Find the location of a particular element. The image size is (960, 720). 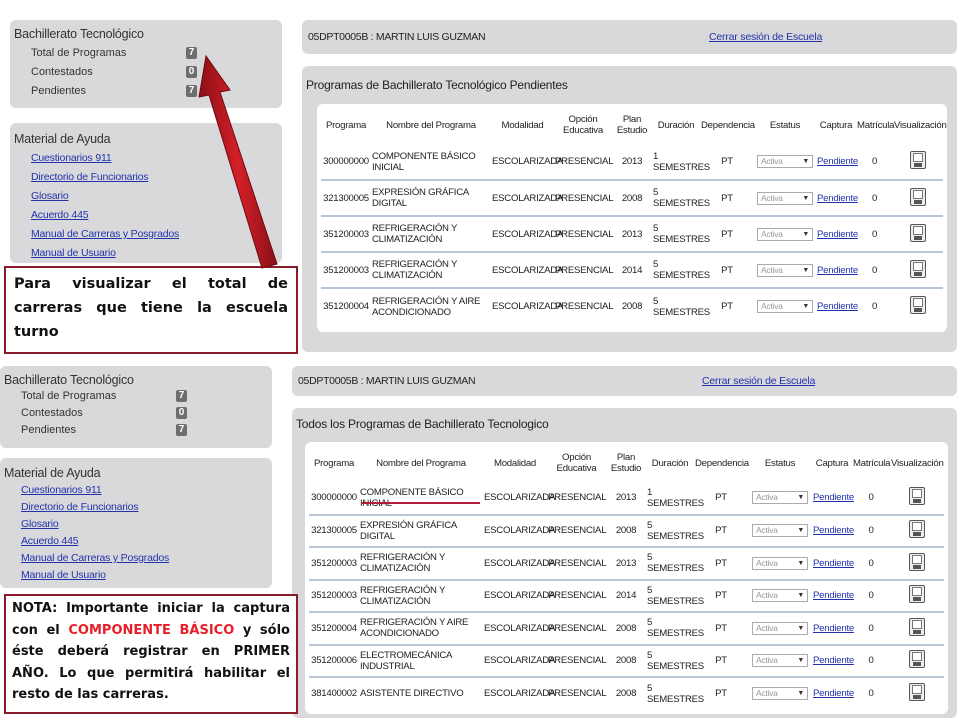

help-link-manual-usuario: Manual de Usuario is located at coordinates (73, 253).